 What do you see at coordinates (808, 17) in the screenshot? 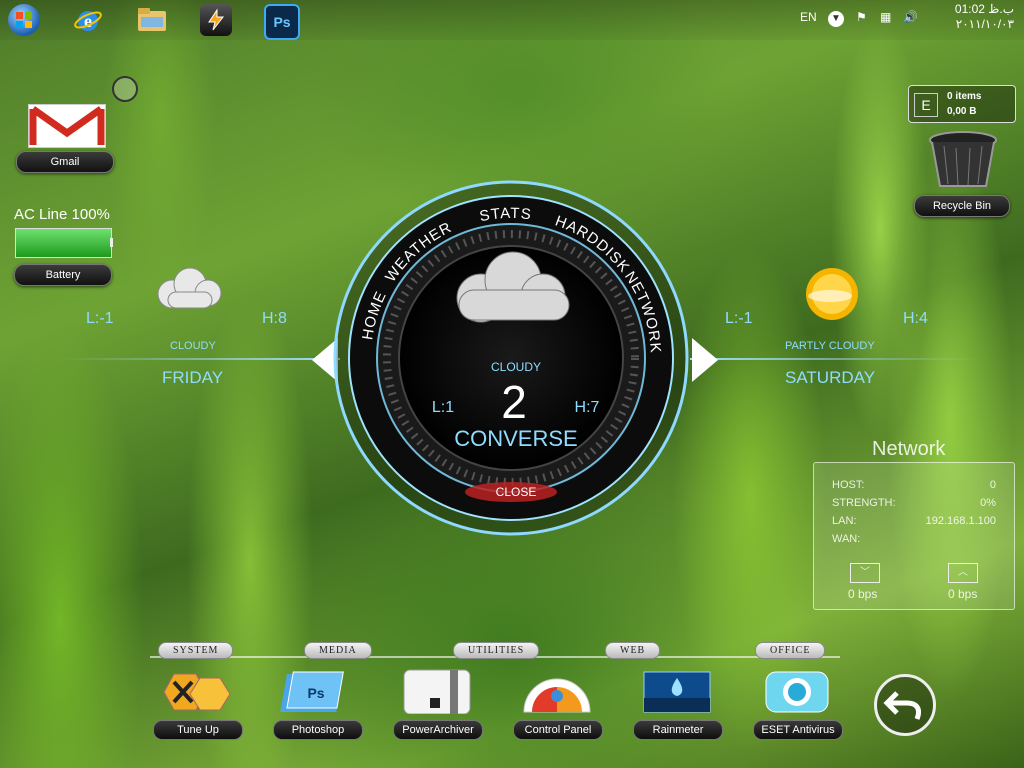
I see `language-indicator: EN` at bounding box center [808, 17].